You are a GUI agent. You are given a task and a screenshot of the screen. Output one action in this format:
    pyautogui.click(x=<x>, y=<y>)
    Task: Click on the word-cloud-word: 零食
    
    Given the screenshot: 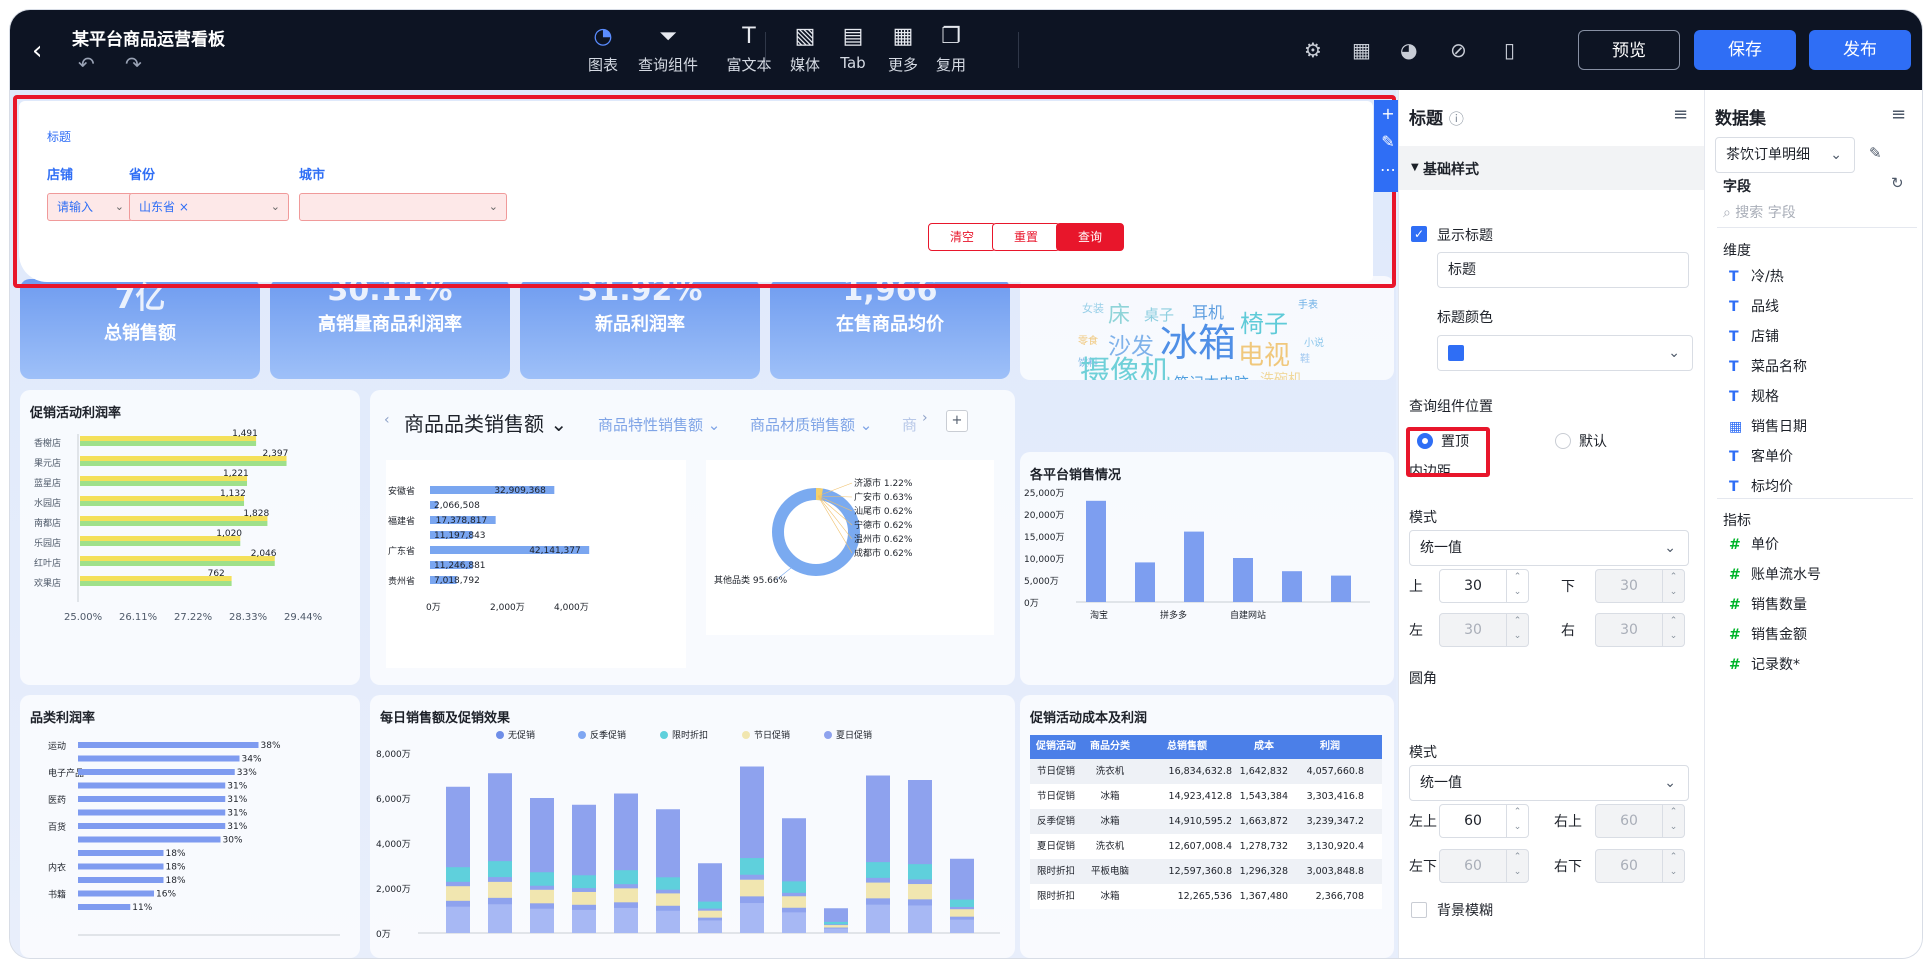 What is the action you would take?
    pyautogui.click(x=1088, y=340)
    